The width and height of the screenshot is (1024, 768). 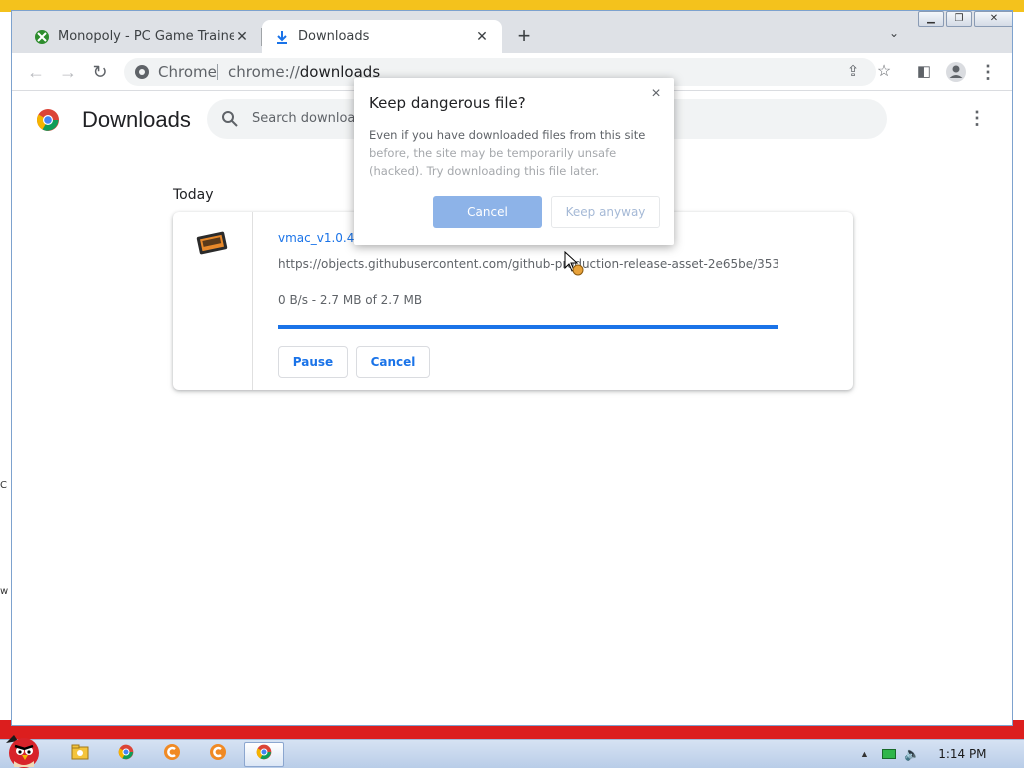 What do you see at coordinates (42, 37) in the screenshot?
I see `xbox-icon` at bounding box center [42, 37].